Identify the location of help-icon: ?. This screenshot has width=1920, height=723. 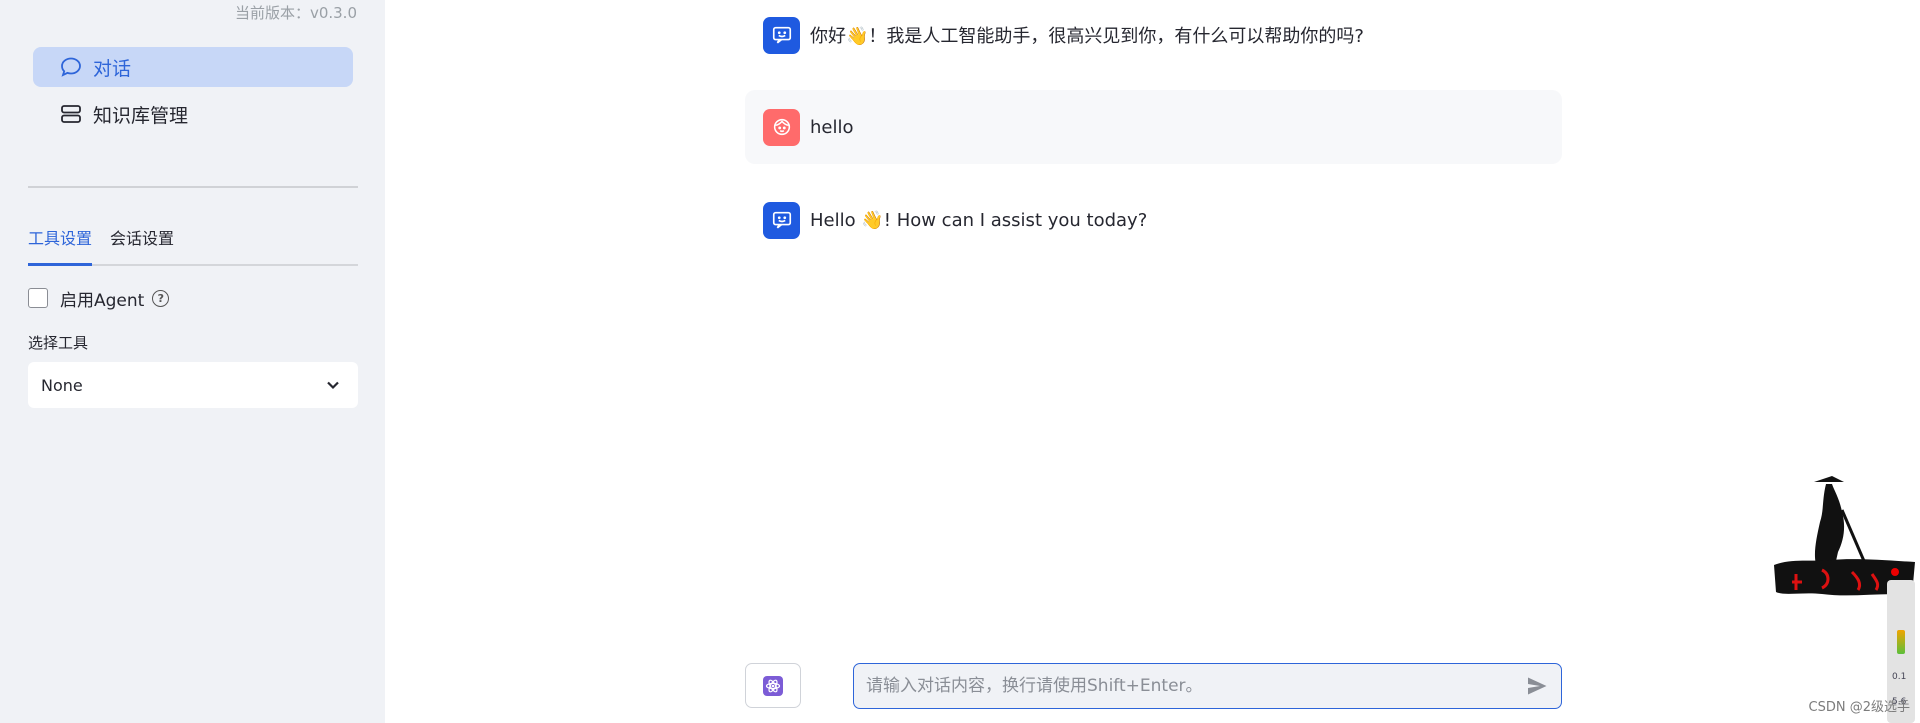
(161, 298).